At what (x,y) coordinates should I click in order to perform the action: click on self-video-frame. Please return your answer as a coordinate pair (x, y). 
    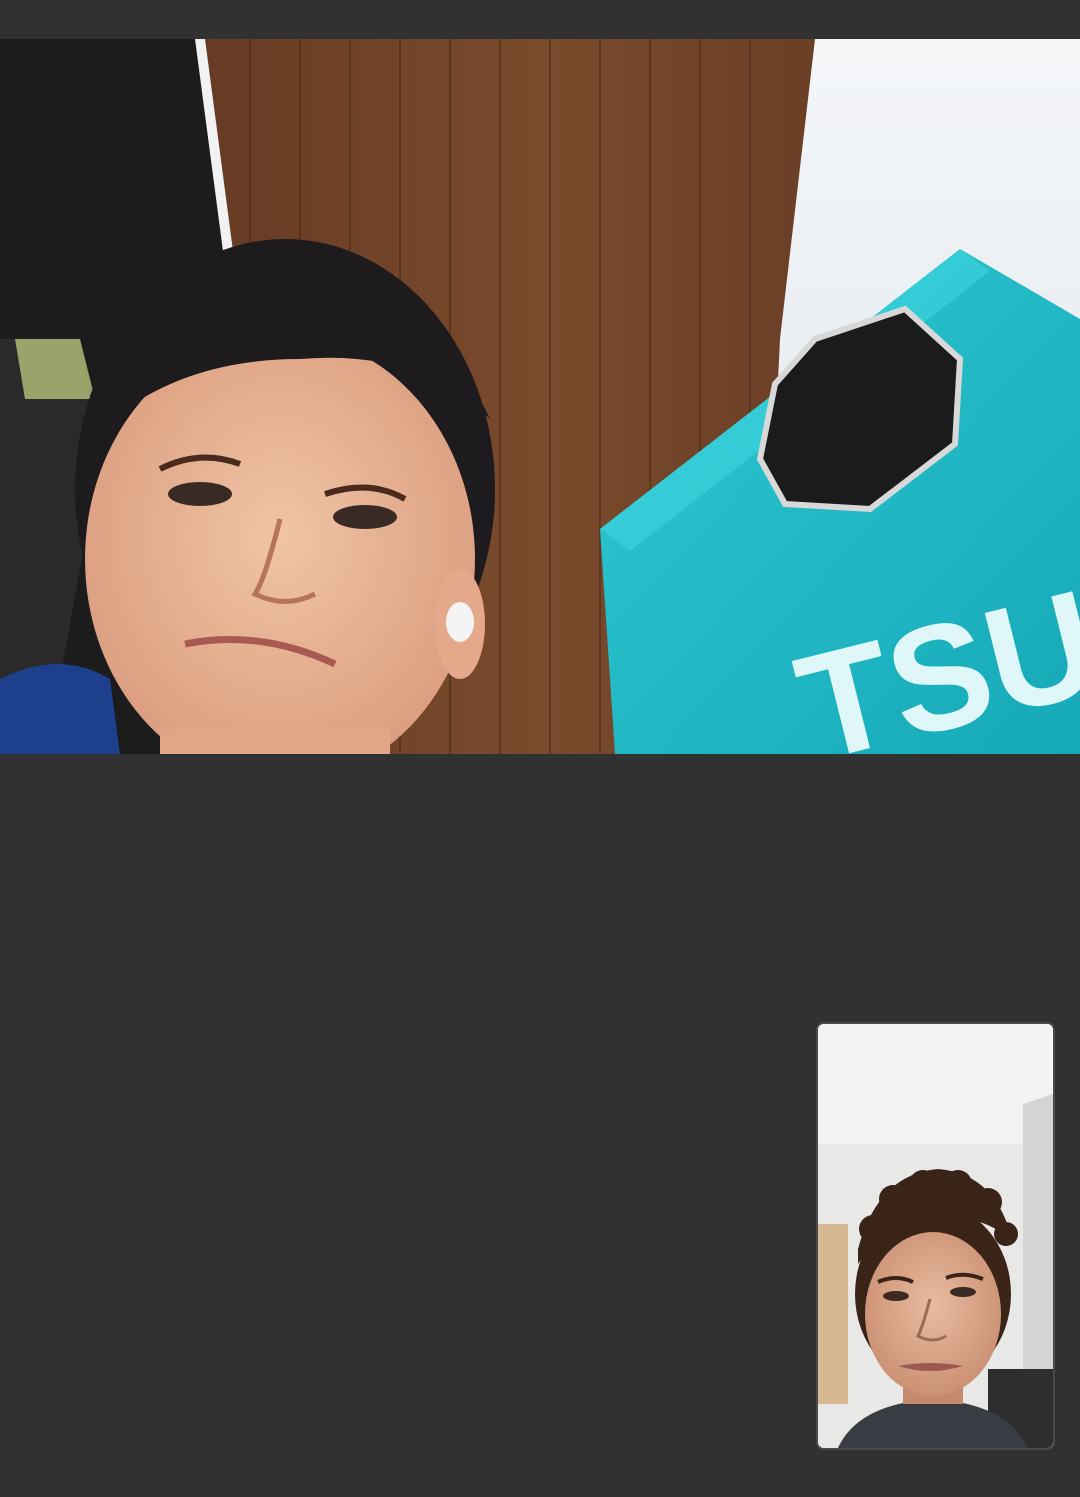
    Looking at the image, I should click on (935, 1236).